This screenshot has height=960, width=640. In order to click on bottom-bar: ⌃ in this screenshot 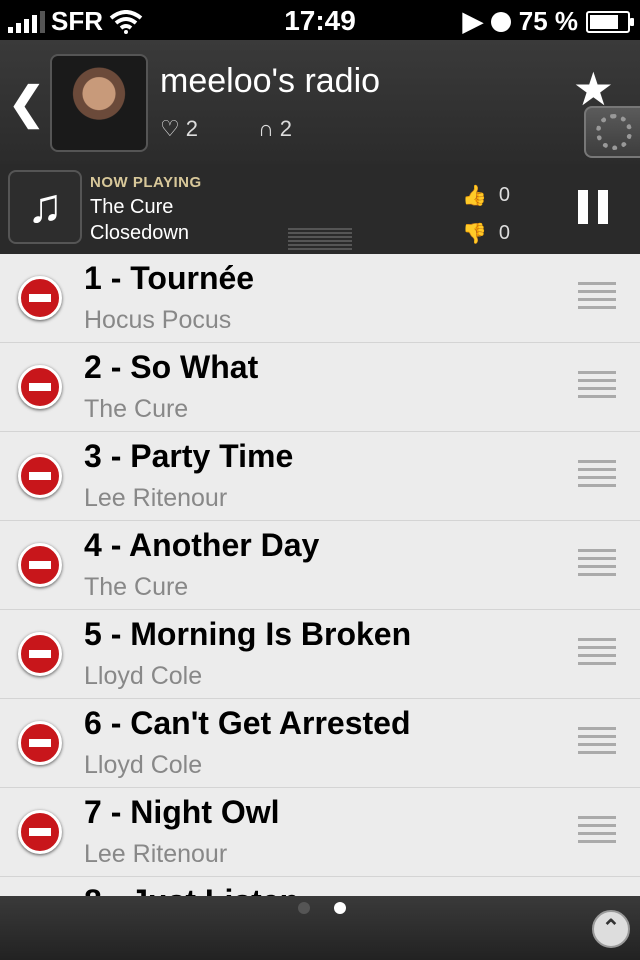, I will do `click(320, 928)`.